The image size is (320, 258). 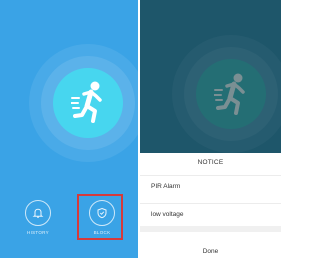 What do you see at coordinates (38, 213) in the screenshot?
I see `bell-icon` at bounding box center [38, 213].